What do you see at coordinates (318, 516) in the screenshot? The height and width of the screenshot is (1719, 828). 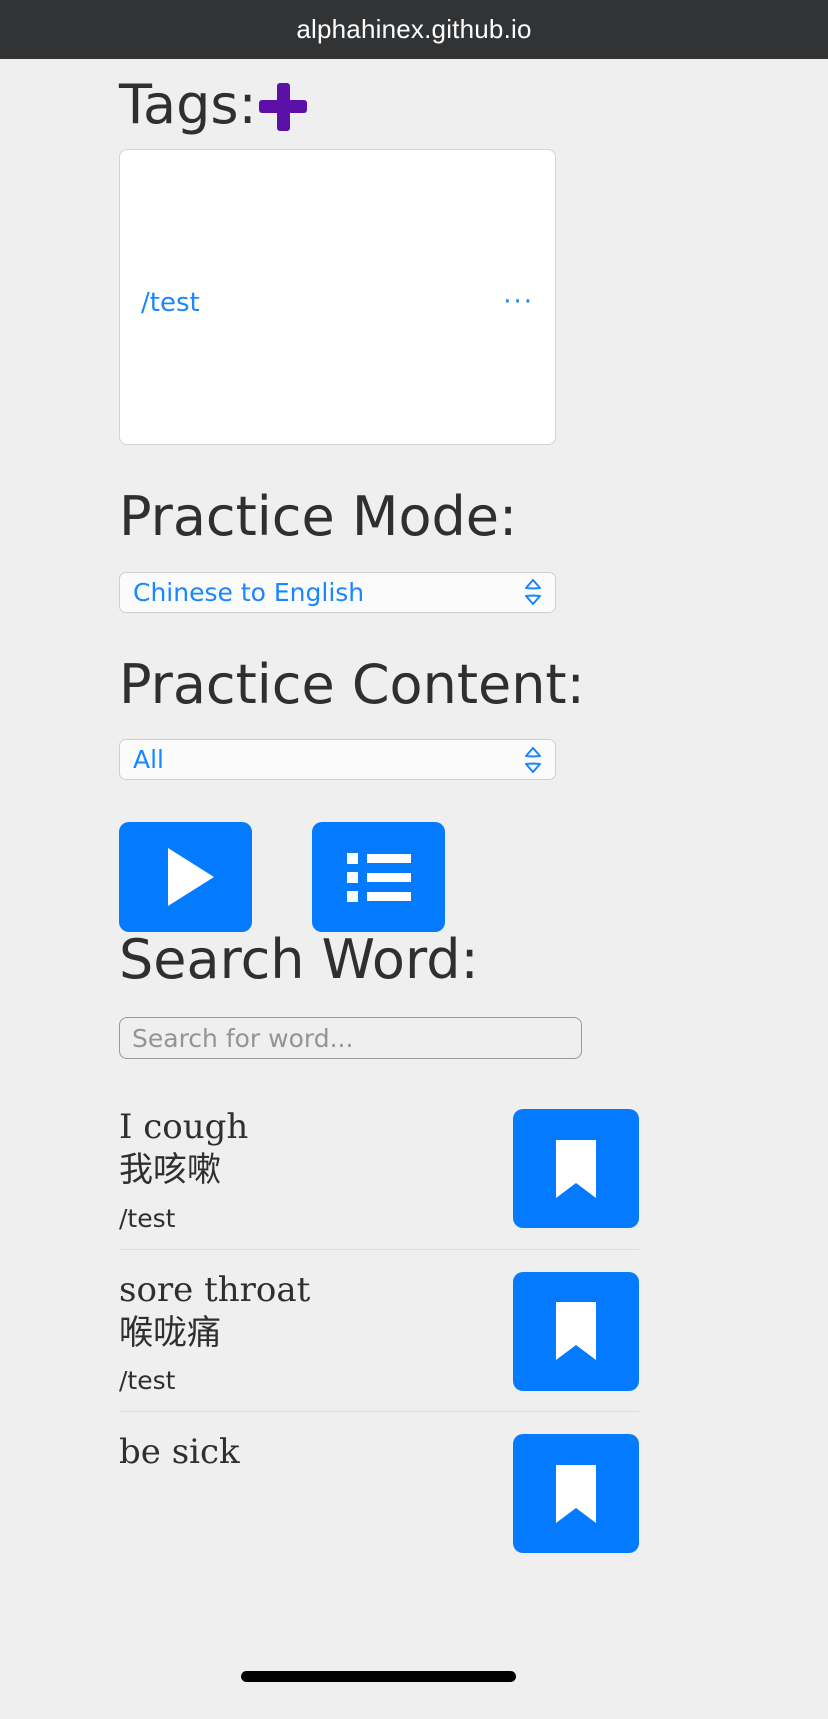 I see `practice-mode-title: Practice Mode:` at bounding box center [318, 516].